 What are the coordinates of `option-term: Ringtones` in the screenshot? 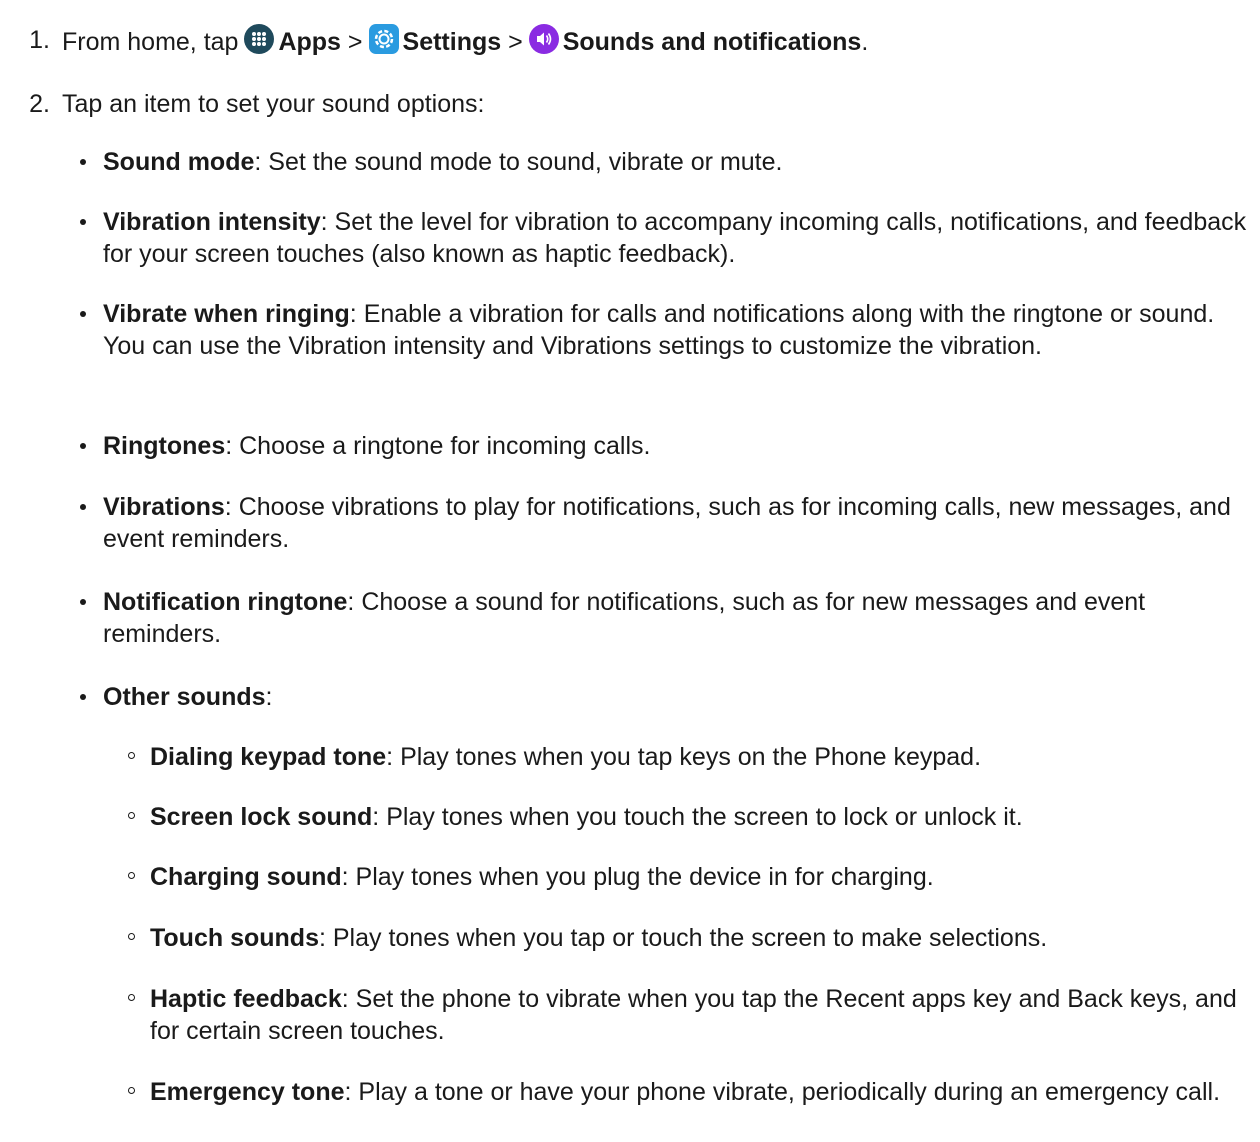 It's located at (164, 446).